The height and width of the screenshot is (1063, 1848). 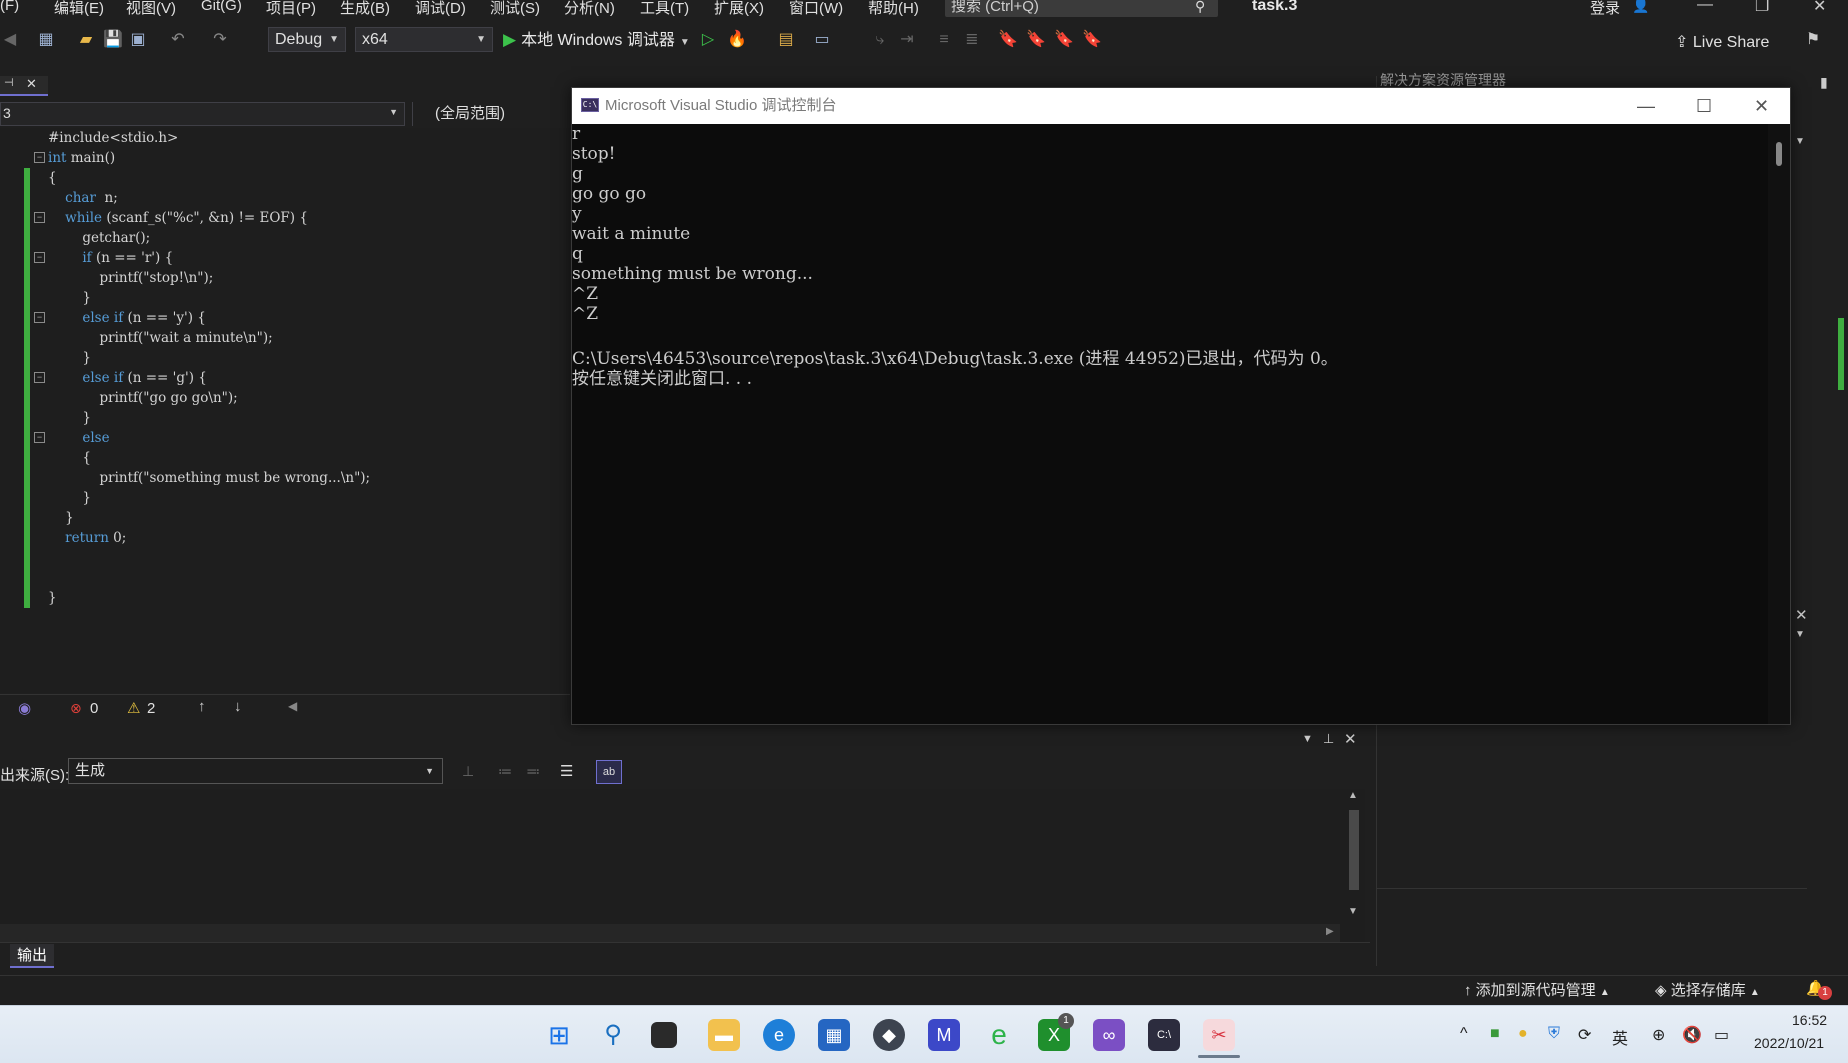 I want to click on pin-icon: ⊣, so click(x=9, y=82).